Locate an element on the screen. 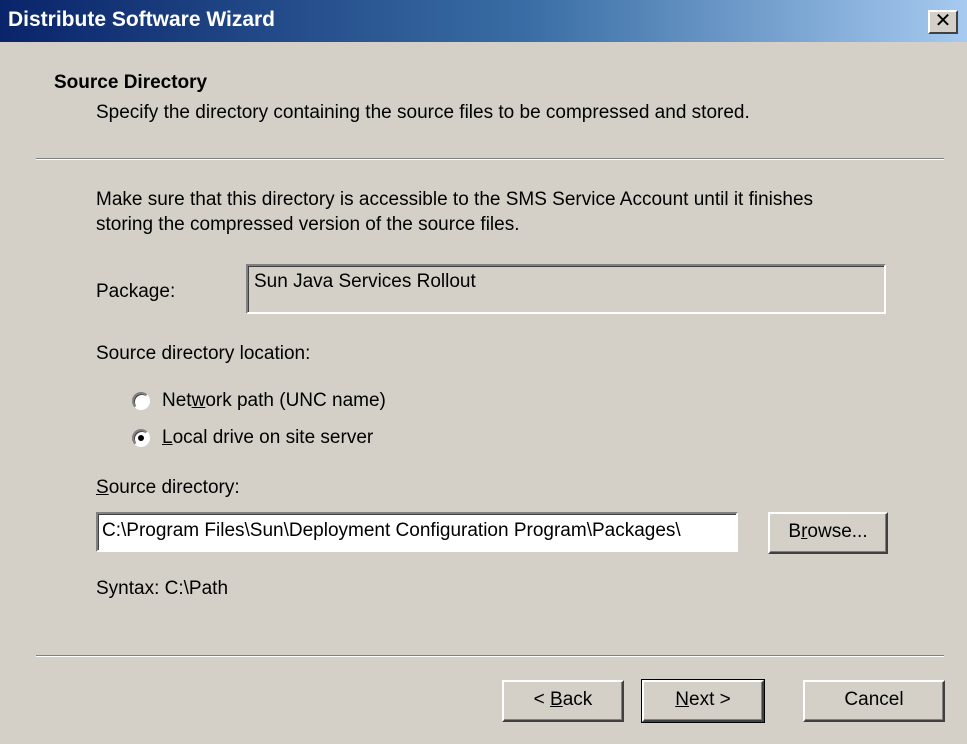  header-divider is located at coordinates (490, 159).